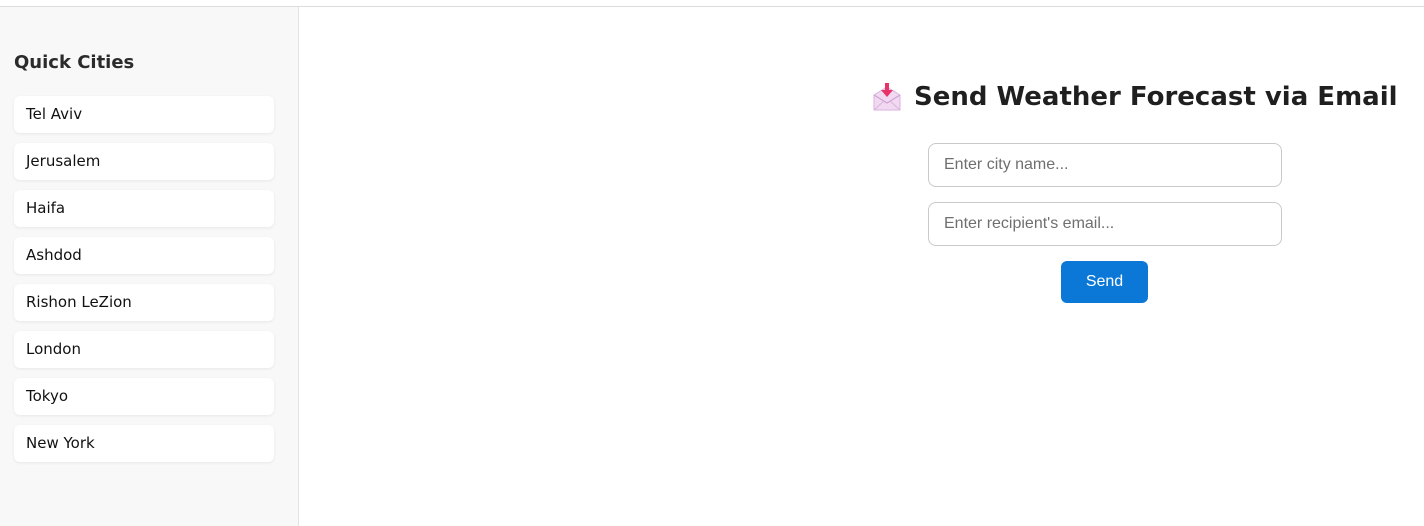 The image size is (1424, 526). What do you see at coordinates (1105, 165) in the screenshot?
I see `city-input` at bounding box center [1105, 165].